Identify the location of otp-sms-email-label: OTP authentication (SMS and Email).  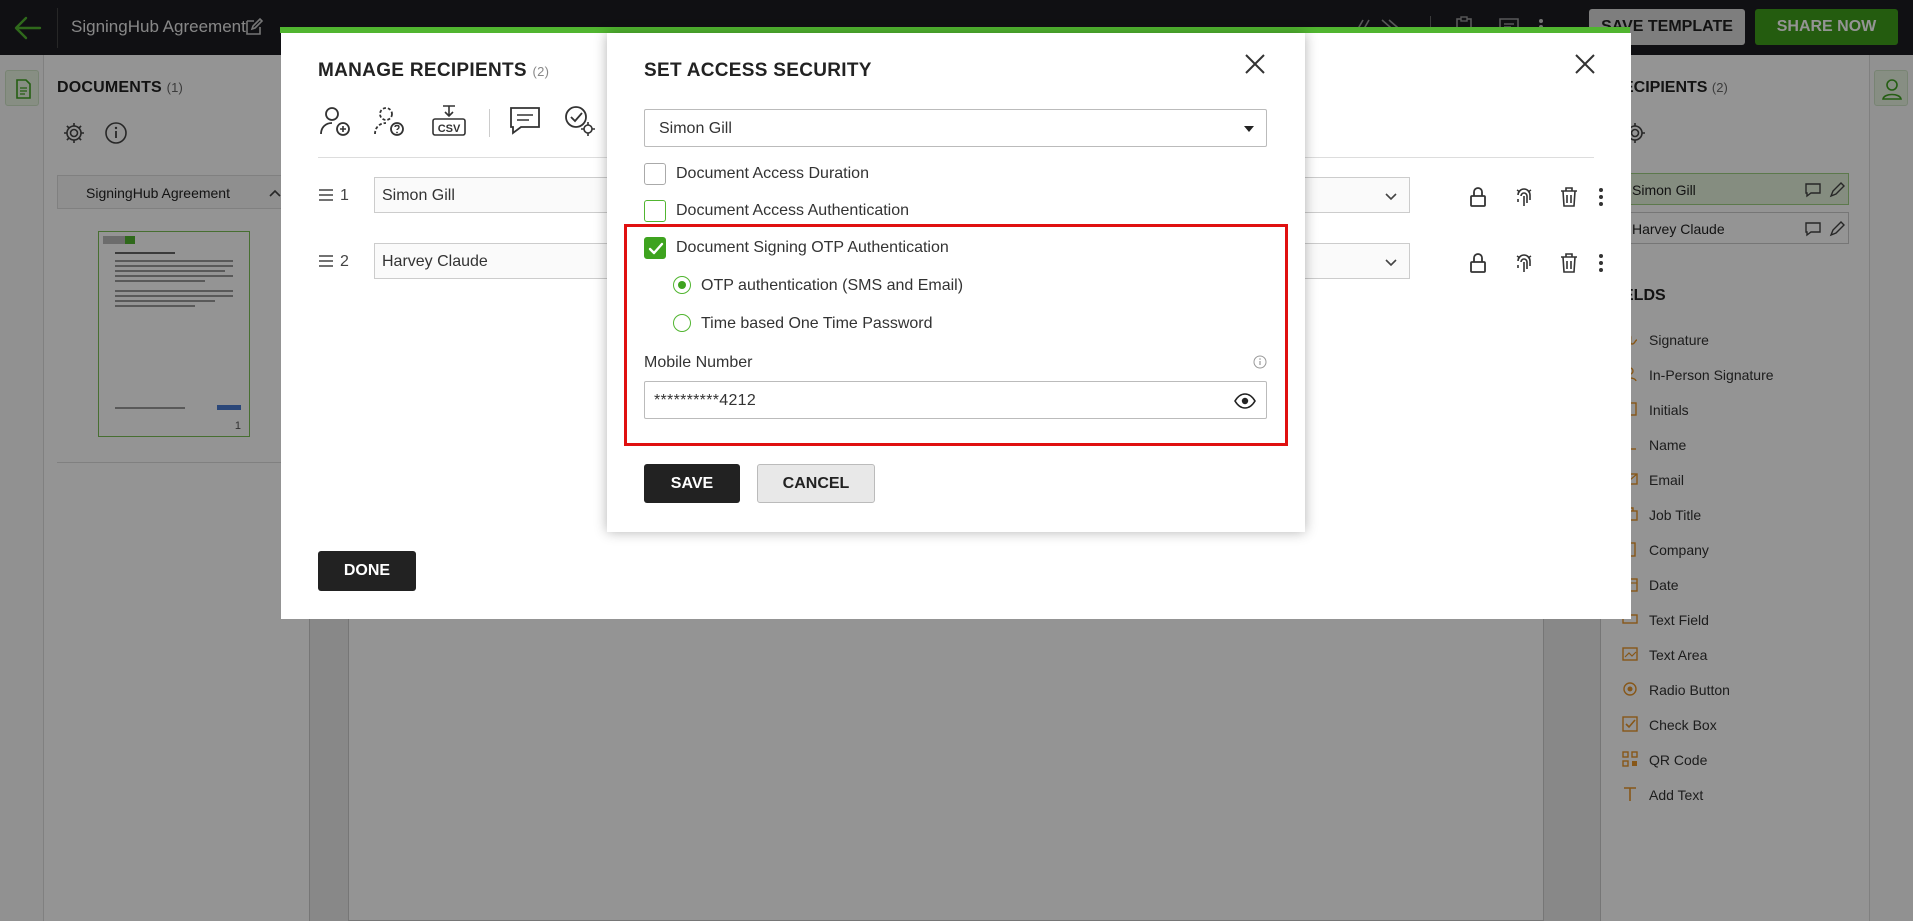
(832, 285).